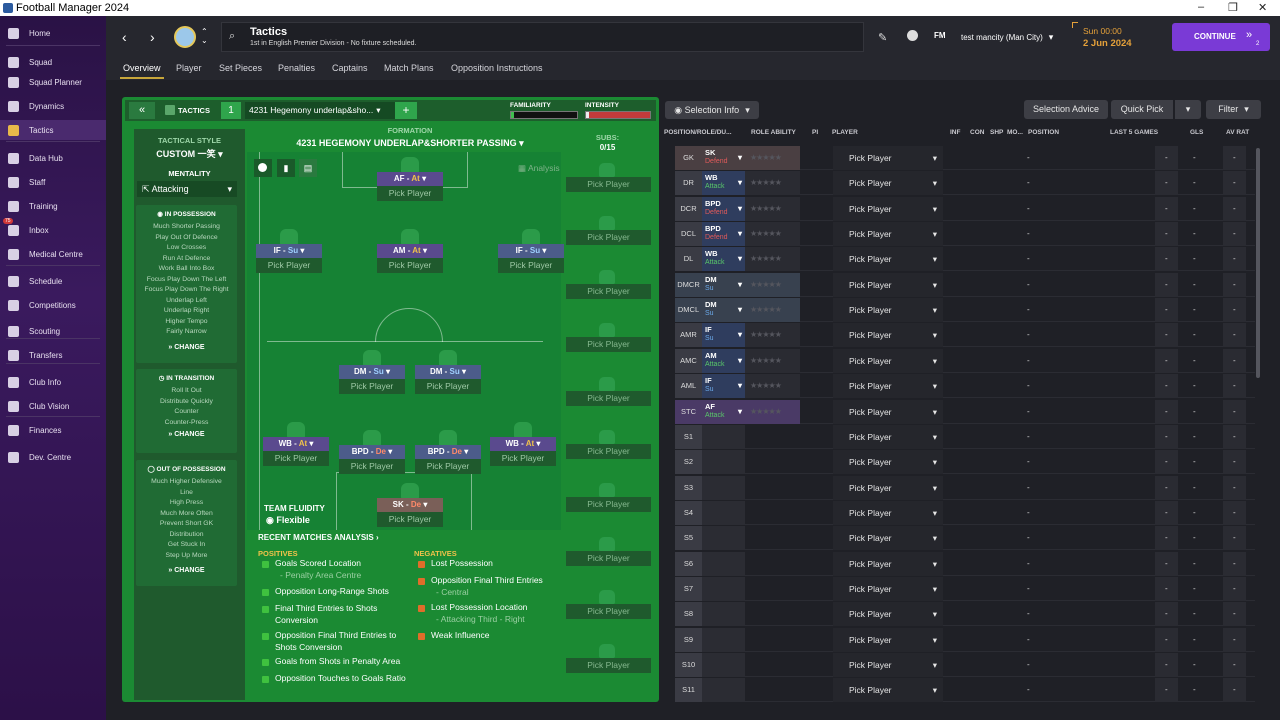 This screenshot has width=1280, height=720. Describe the element at coordinates (448, 376) in the screenshot. I see `pitch-slot-dm: DM - Su ▾ Pick Player` at that location.